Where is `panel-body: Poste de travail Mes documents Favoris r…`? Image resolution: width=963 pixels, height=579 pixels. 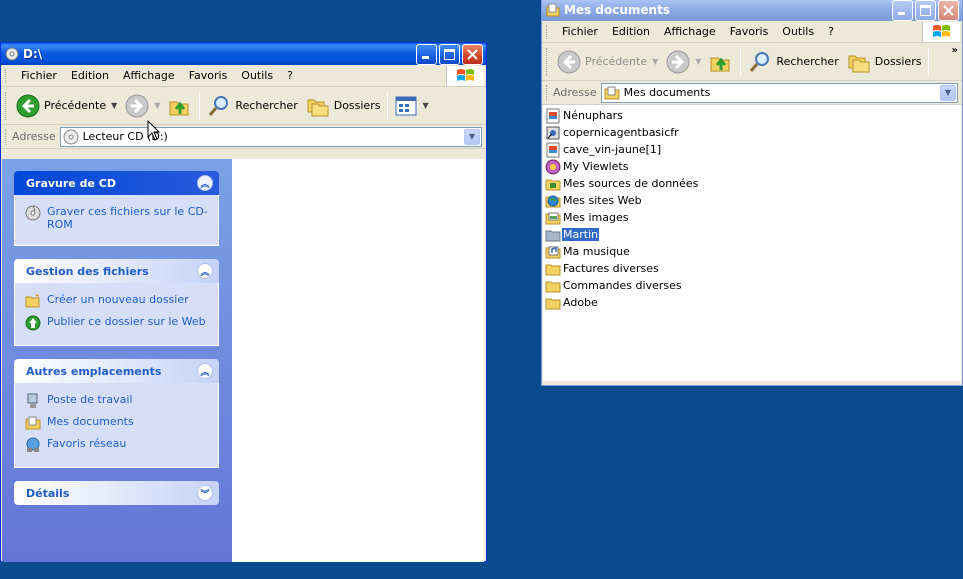 panel-body: Poste de travail Mes documents Favoris r… is located at coordinates (116, 425).